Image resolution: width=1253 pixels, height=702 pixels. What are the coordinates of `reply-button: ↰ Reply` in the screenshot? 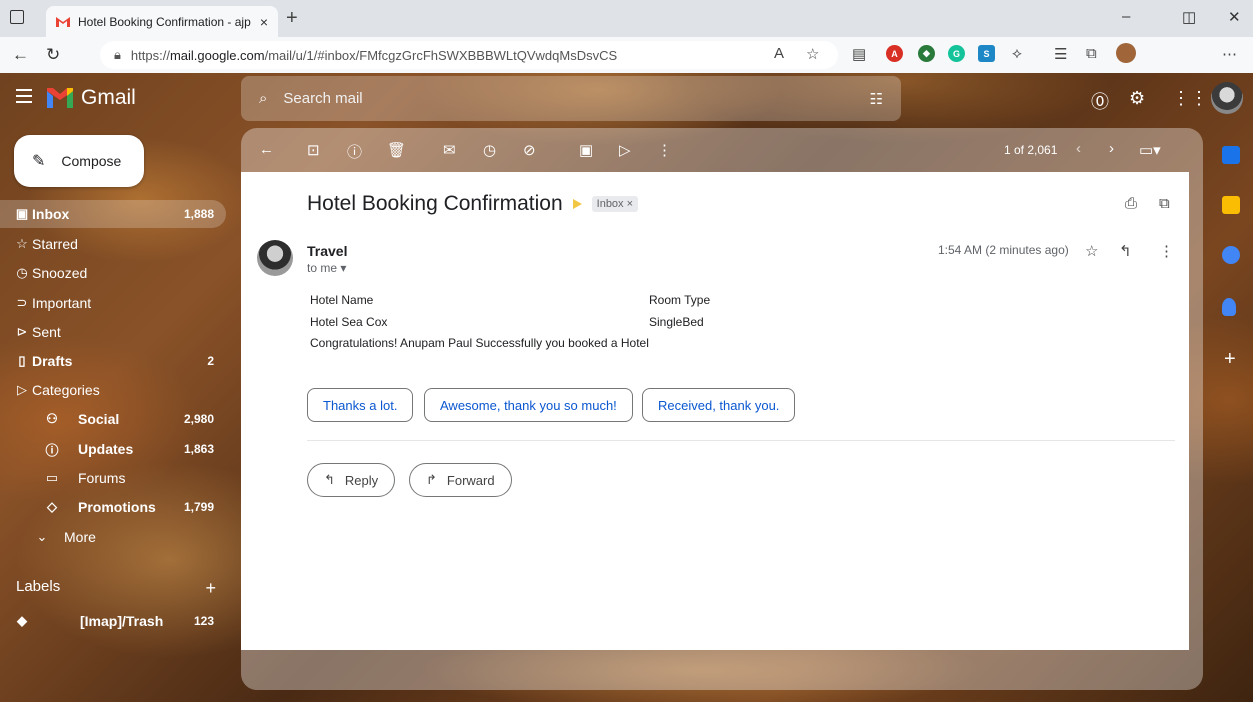 It's located at (351, 480).